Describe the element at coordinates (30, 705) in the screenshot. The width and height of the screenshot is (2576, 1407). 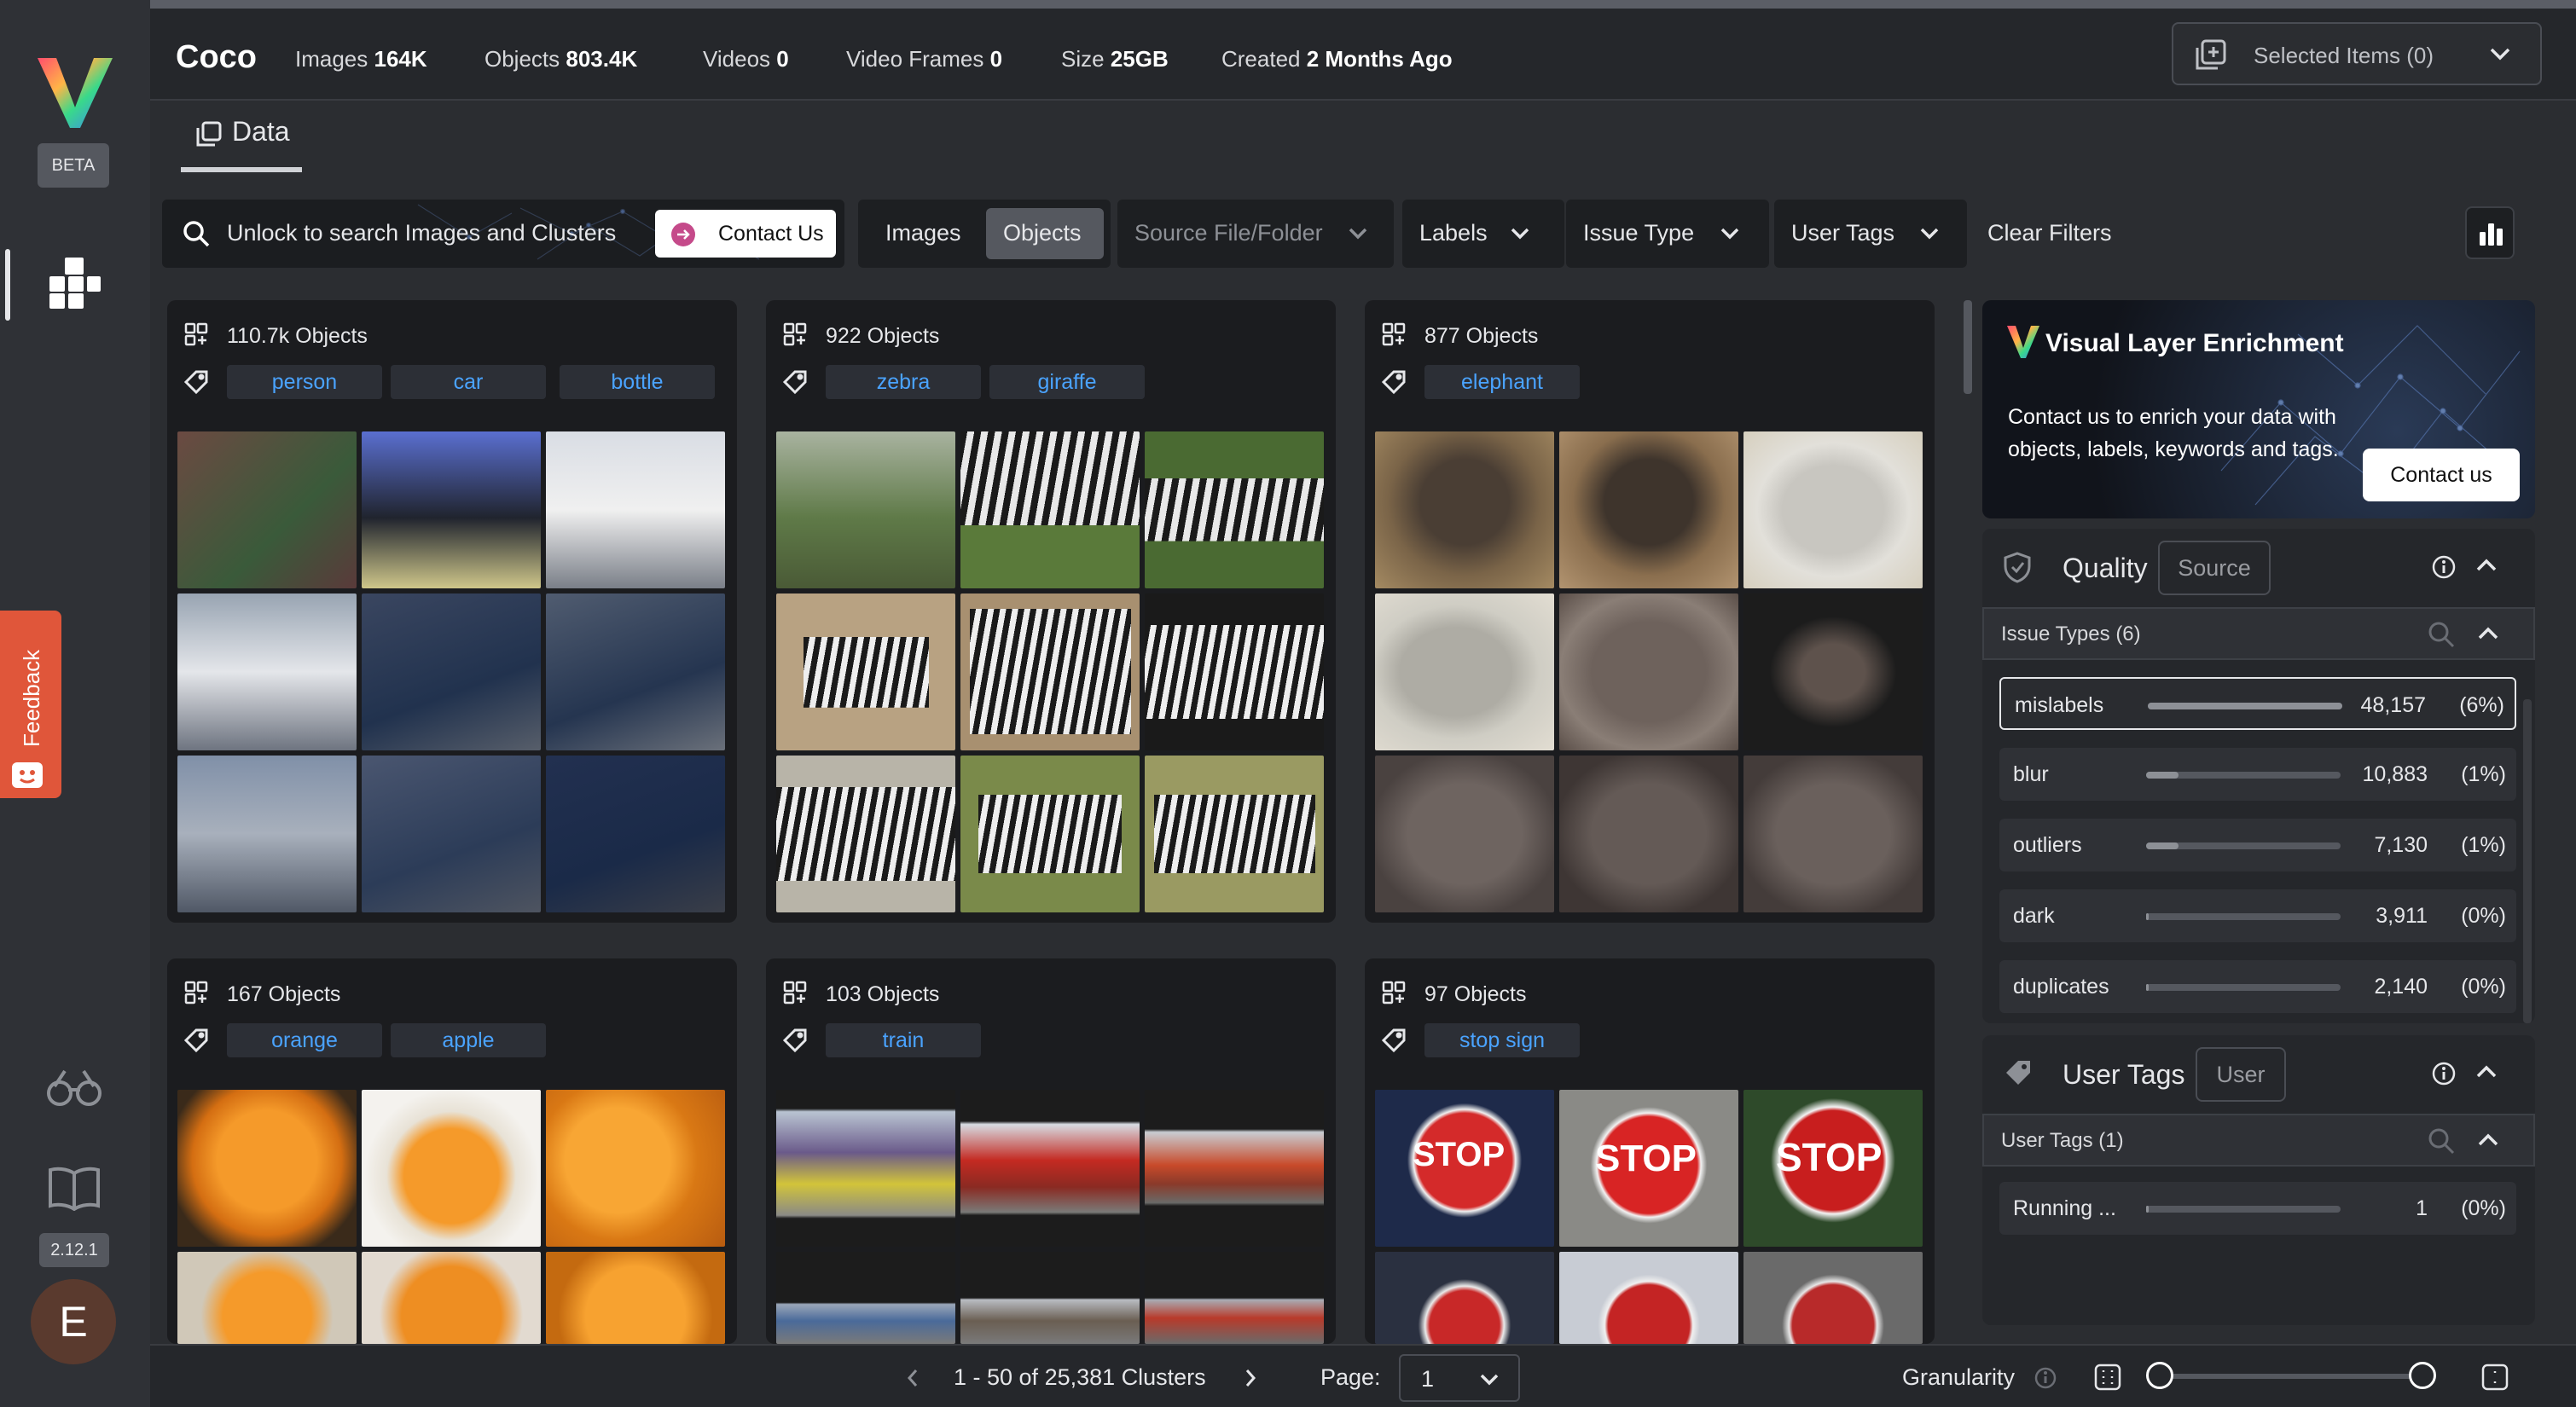
I see `feedback-tab: Feedback` at that location.